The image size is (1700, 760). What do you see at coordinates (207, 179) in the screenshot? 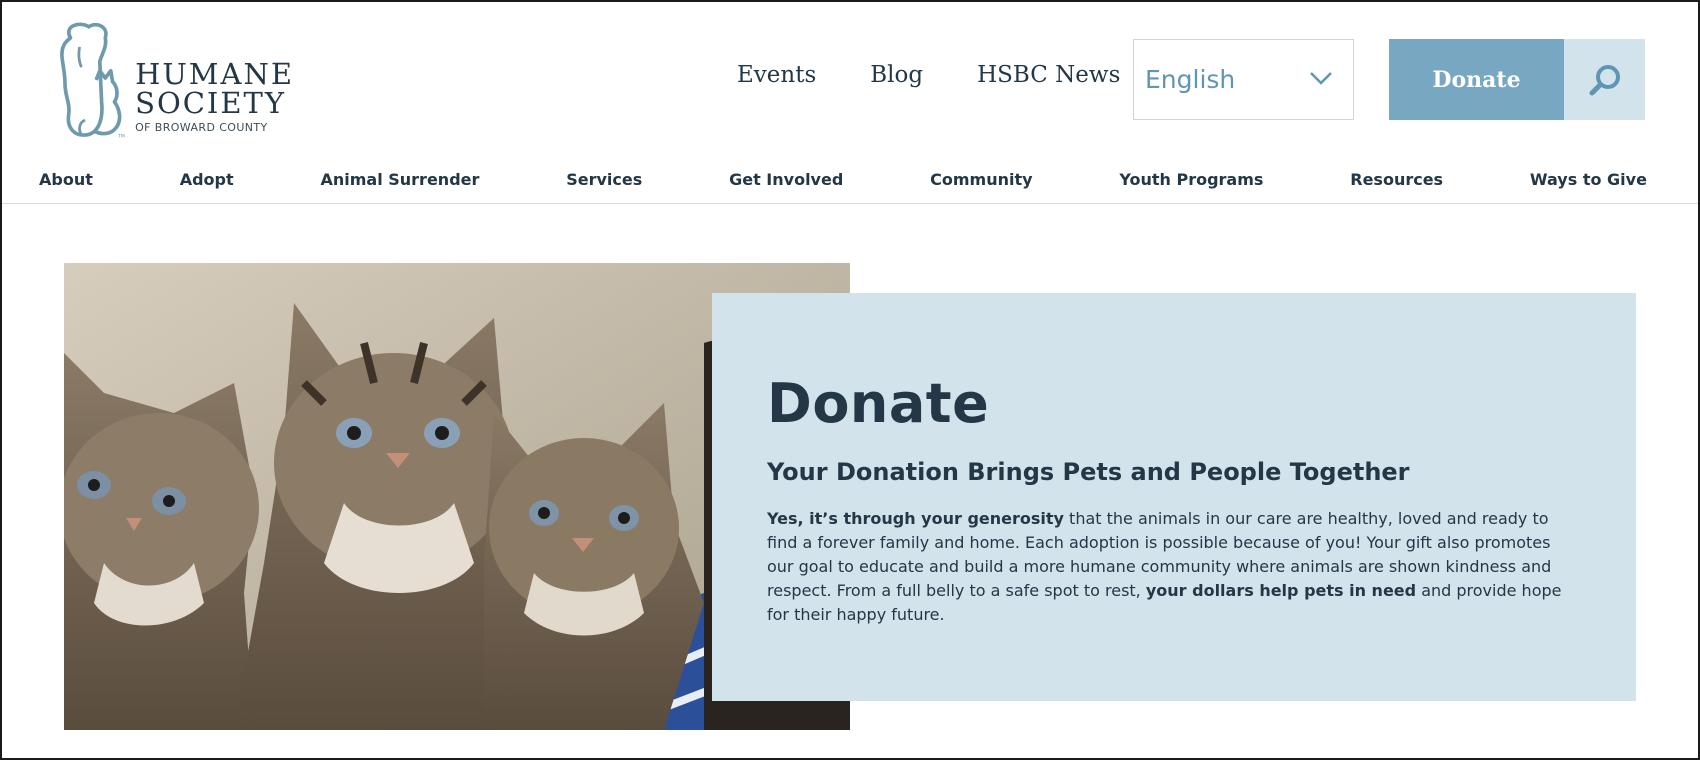
I see `nav-item-adopt: Adopt` at bounding box center [207, 179].